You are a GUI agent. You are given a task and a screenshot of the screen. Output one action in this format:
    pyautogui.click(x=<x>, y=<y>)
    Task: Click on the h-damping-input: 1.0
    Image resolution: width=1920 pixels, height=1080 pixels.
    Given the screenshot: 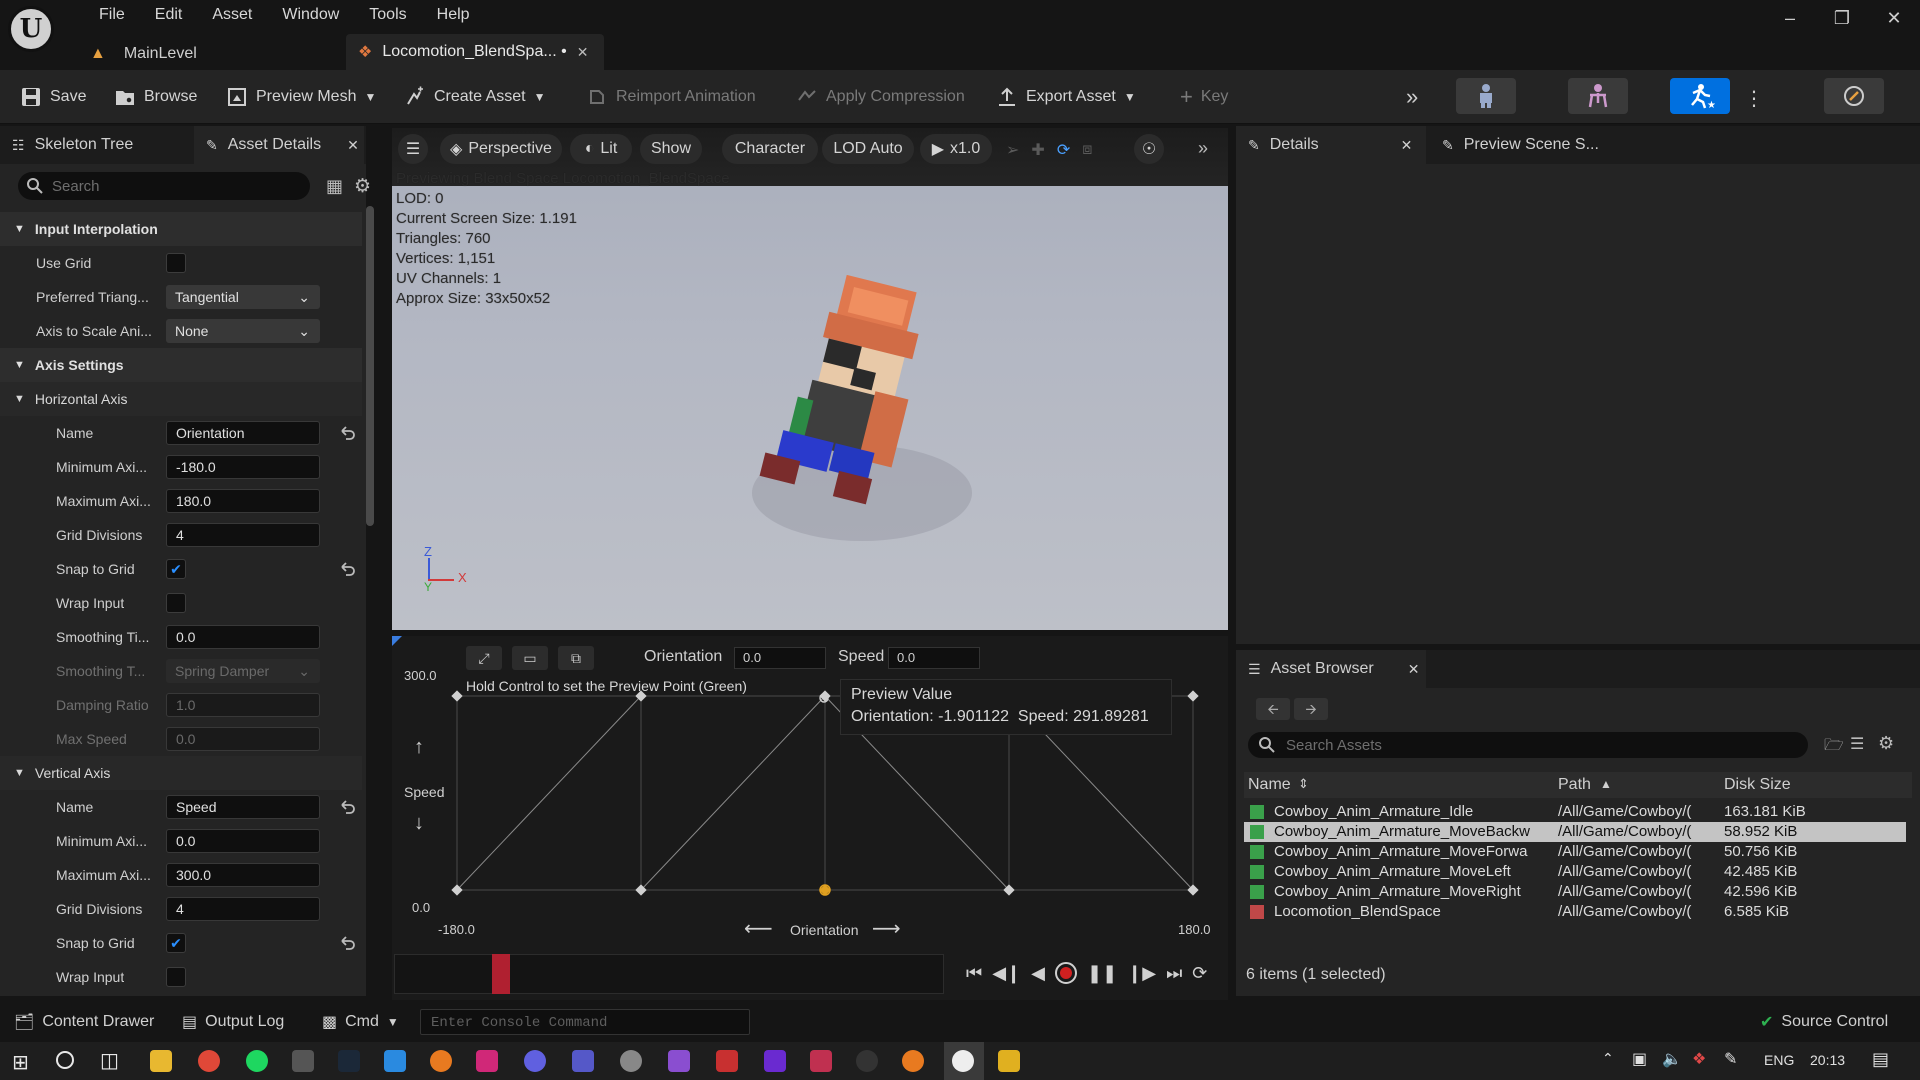 What is the action you would take?
    pyautogui.click(x=243, y=705)
    